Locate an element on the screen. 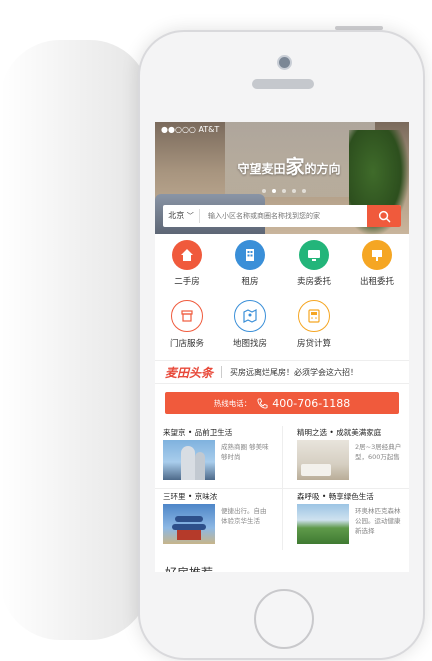 The image size is (432, 661). grid-item-secondhand: 二手房 is located at coordinates (187, 263).